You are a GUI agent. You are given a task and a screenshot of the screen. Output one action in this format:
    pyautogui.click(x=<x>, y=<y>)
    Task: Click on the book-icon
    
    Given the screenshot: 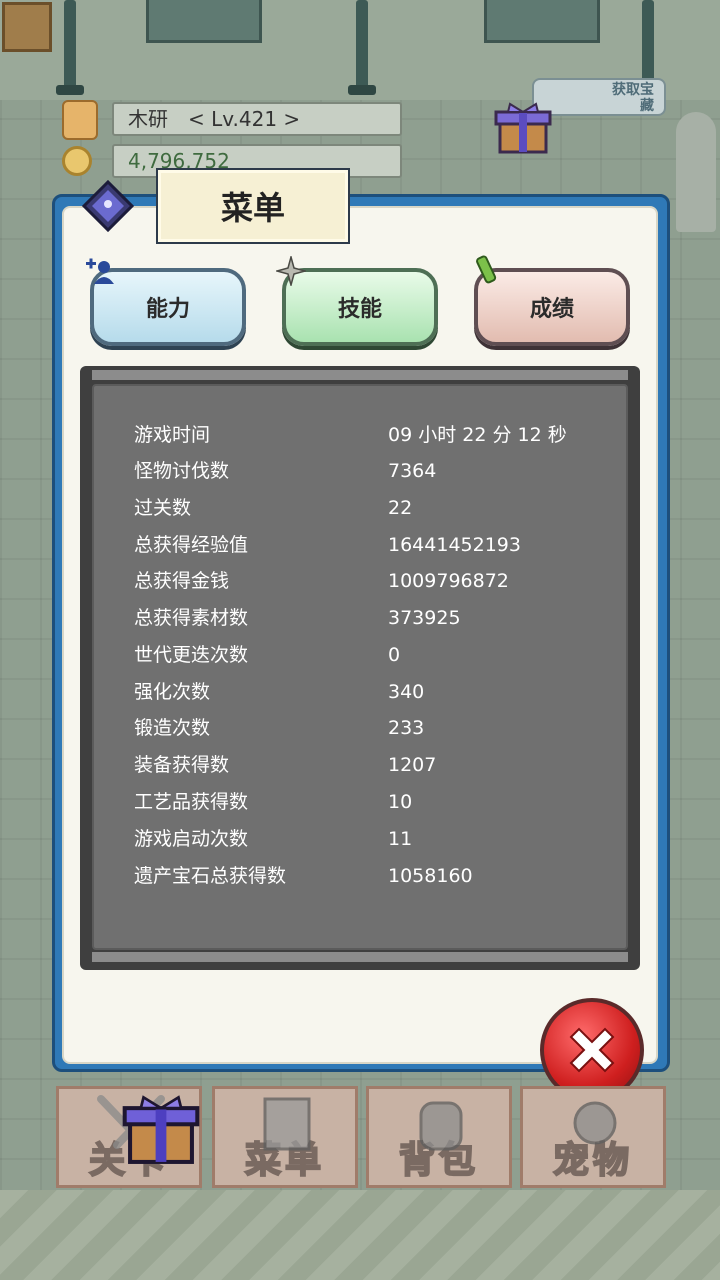 What is the action you would take?
    pyautogui.click(x=287, y=1124)
    